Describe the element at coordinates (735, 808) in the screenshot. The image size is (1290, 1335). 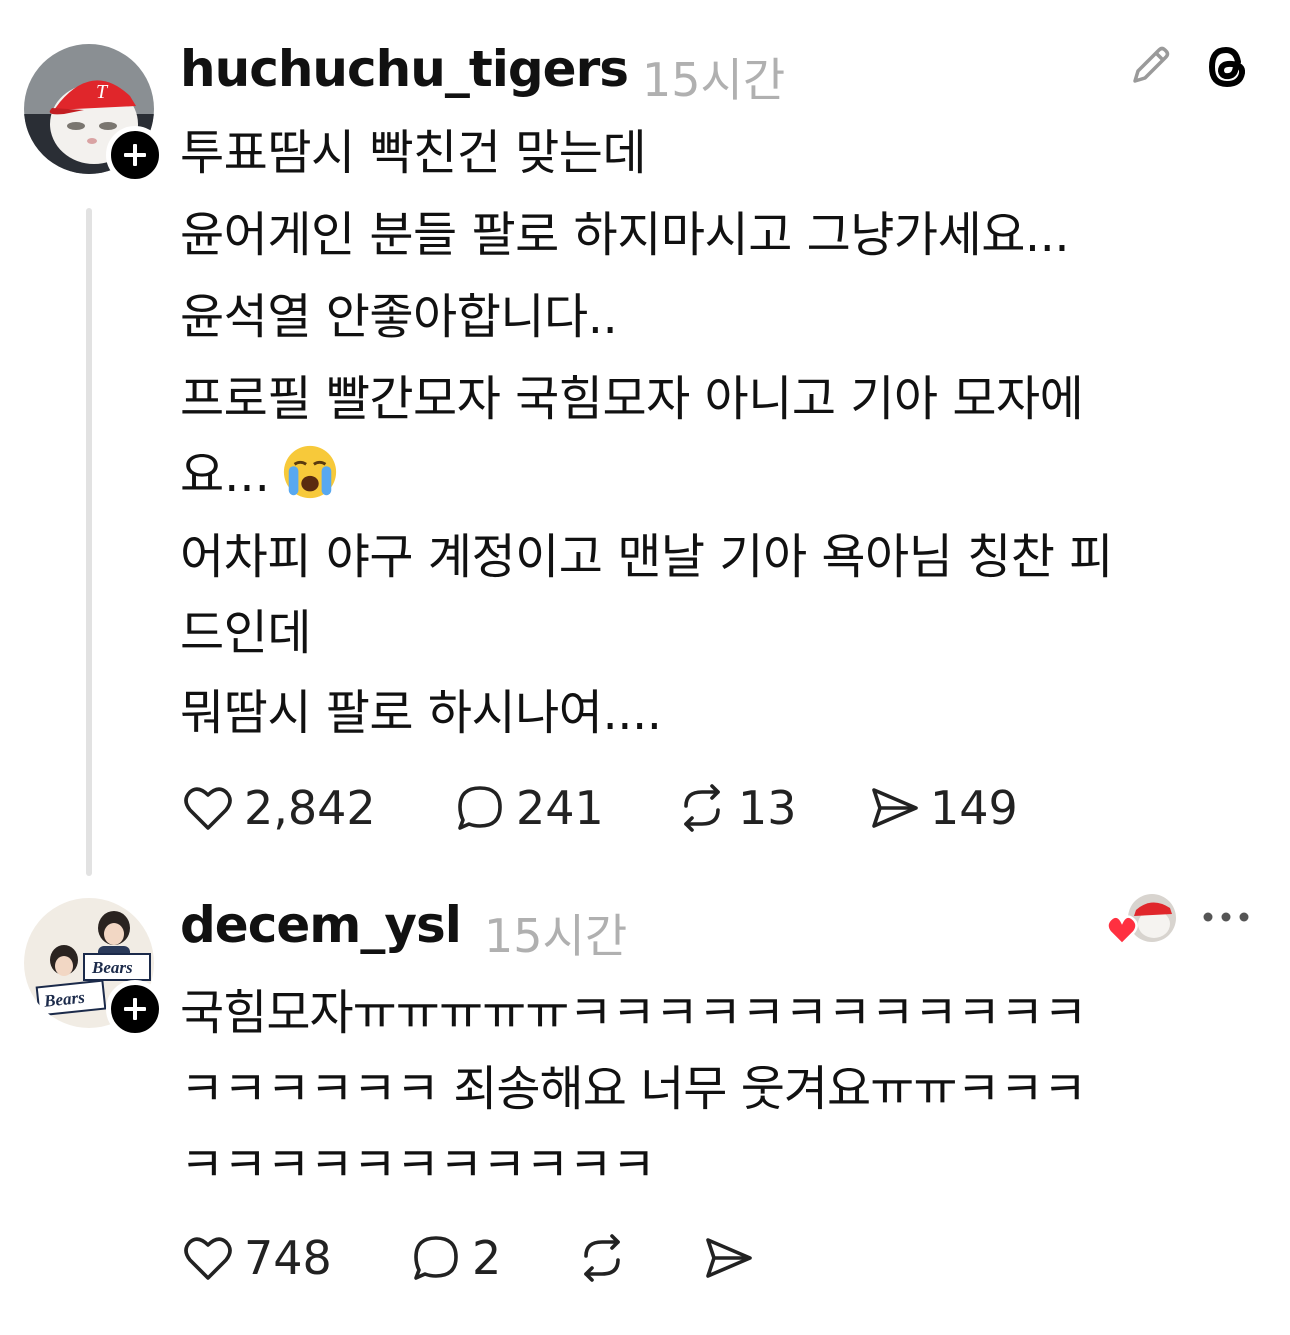
I see `repost-button: 13` at that location.